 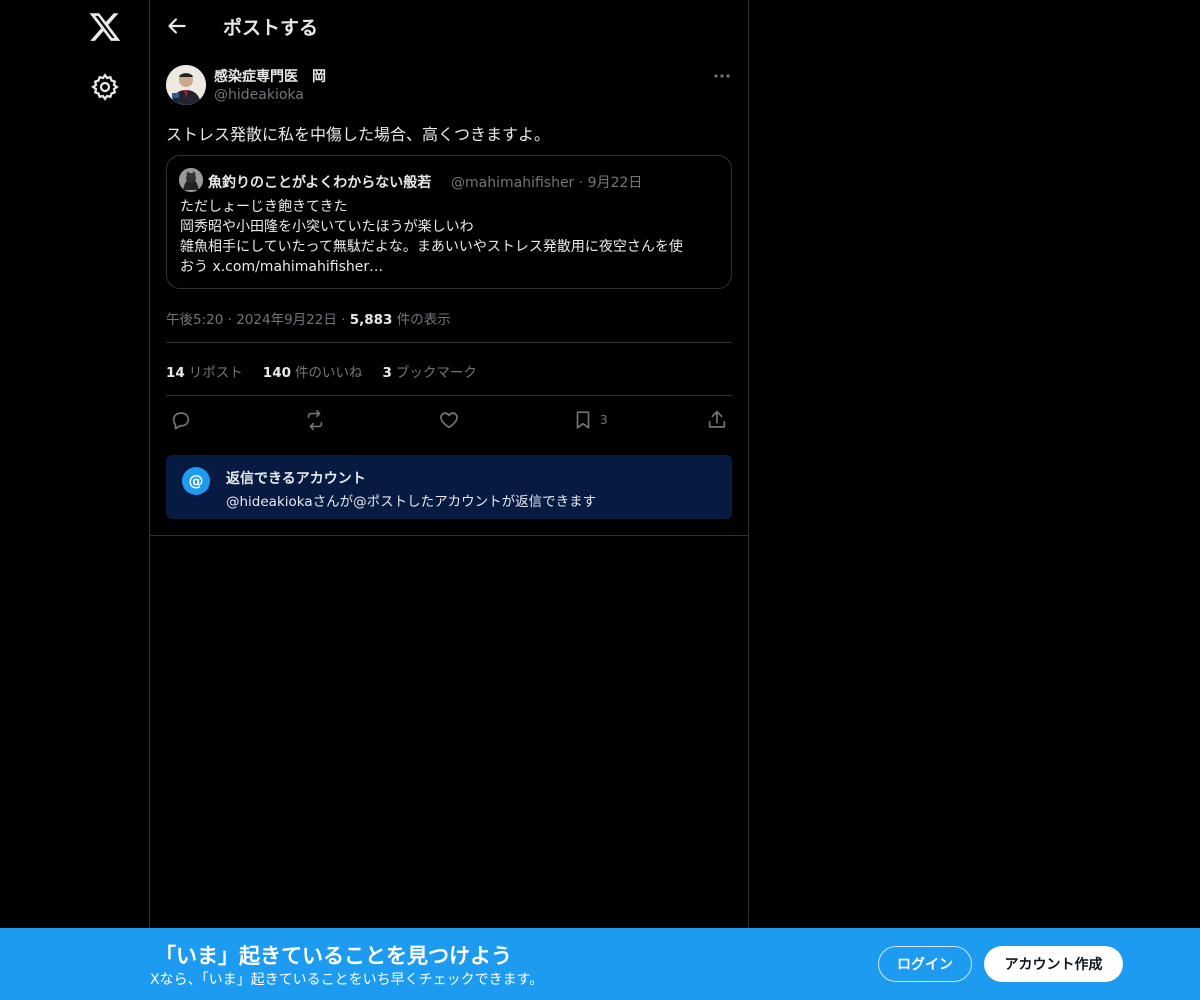 What do you see at coordinates (105, 27) in the screenshot?
I see `x-logo-icon` at bounding box center [105, 27].